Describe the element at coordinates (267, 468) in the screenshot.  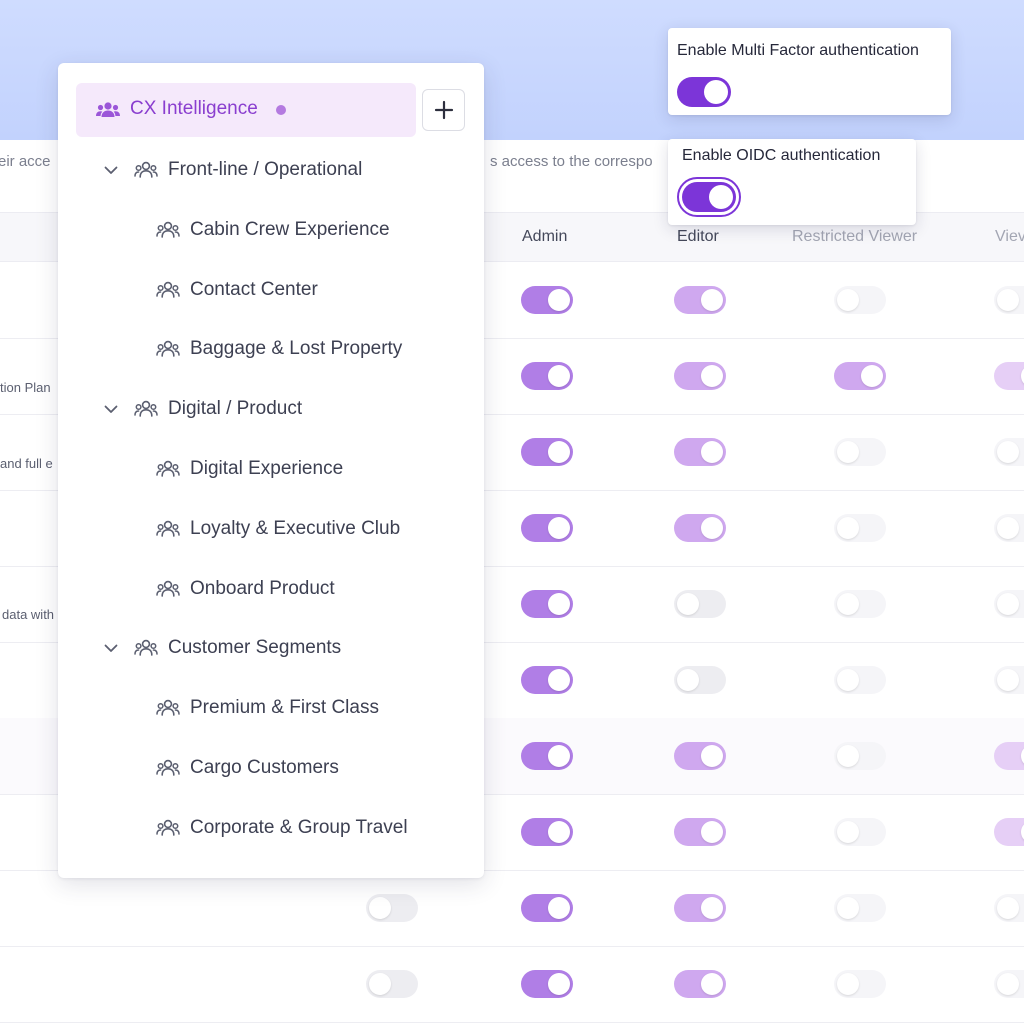
I see `tree-child-label: Digital Experience` at that location.